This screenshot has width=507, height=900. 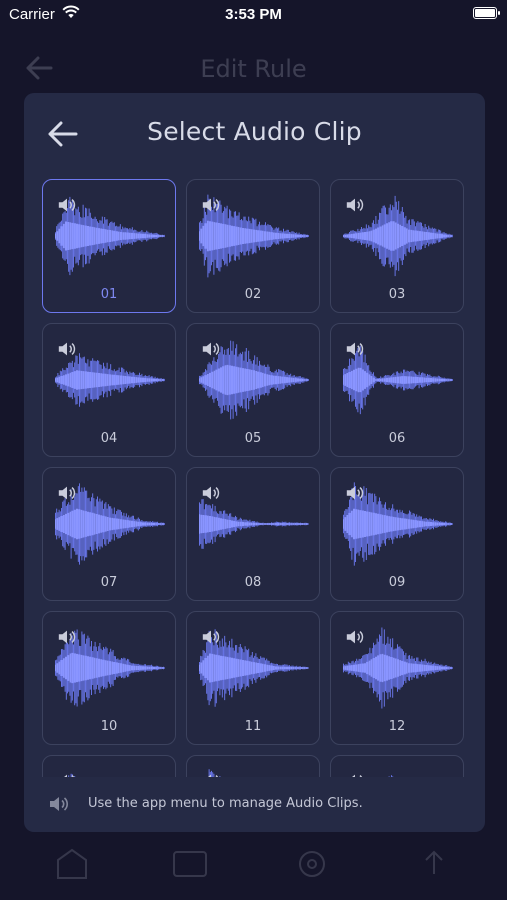 What do you see at coordinates (109, 294) in the screenshot?
I see `clip-label: 01` at bounding box center [109, 294].